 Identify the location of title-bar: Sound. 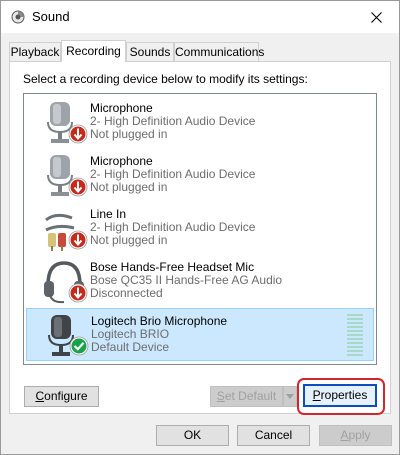
(200, 17).